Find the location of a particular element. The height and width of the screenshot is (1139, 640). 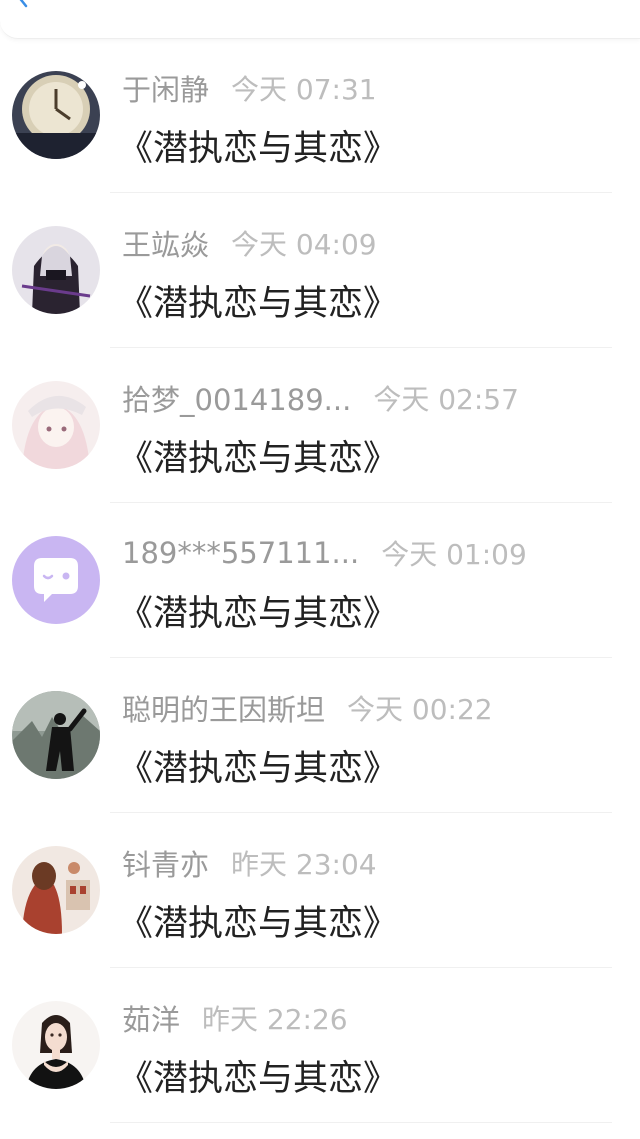

list-item: 聪明的王因斯坦 今天 00:22 《潜执恋与其恋》 is located at coordinates (320, 735).